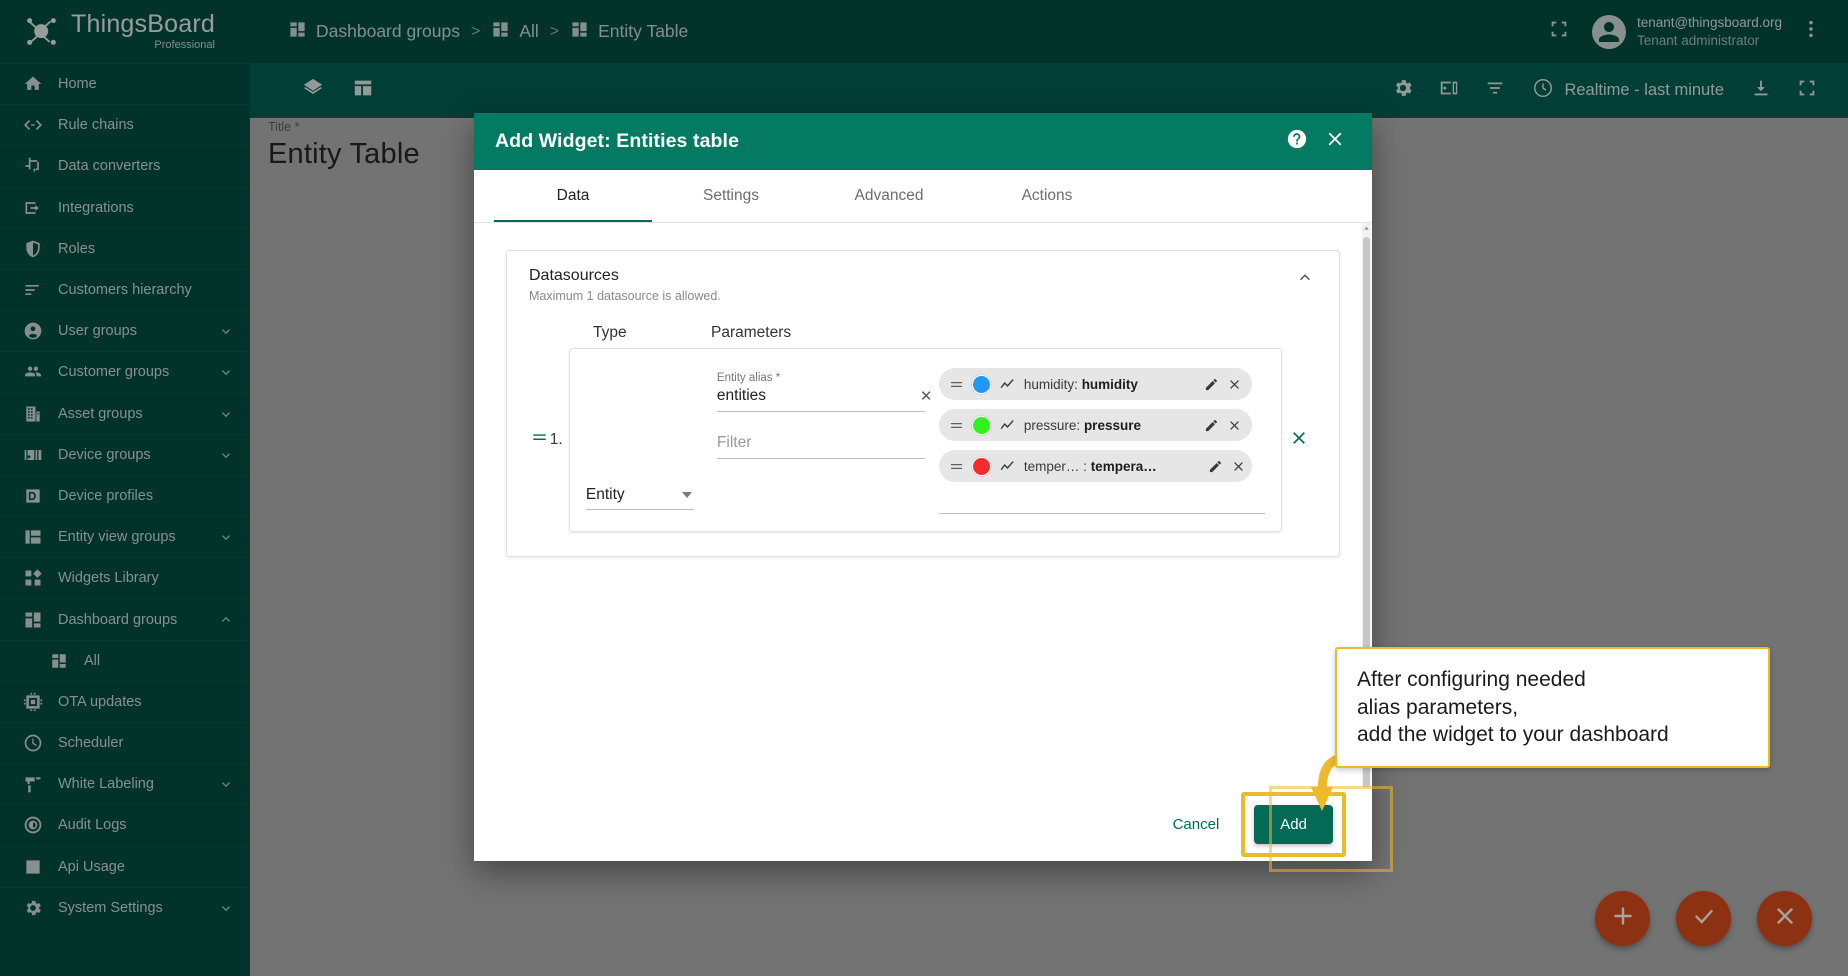 The height and width of the screenshot is (976, 1848). I want to click on dialog-tabs: Data Settings Advanced Actions, so click(923, 196).